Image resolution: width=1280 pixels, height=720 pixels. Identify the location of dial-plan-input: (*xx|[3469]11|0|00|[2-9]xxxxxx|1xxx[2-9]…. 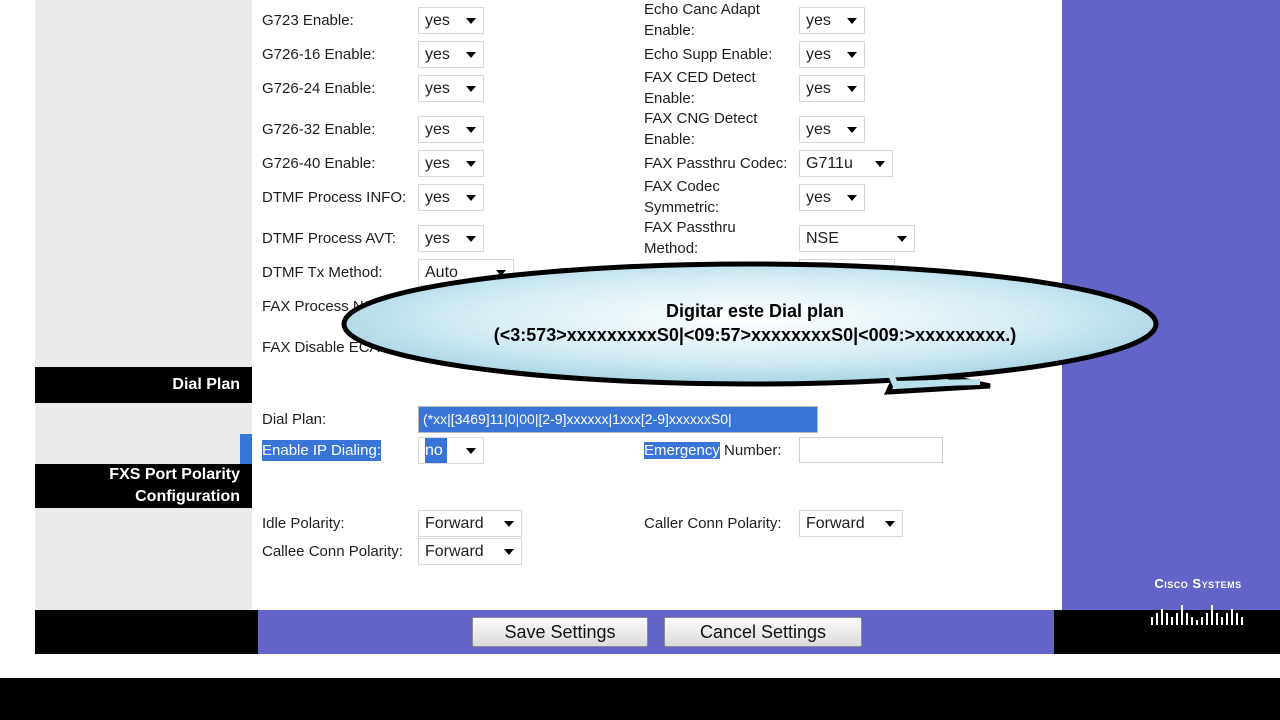
(618, 419).